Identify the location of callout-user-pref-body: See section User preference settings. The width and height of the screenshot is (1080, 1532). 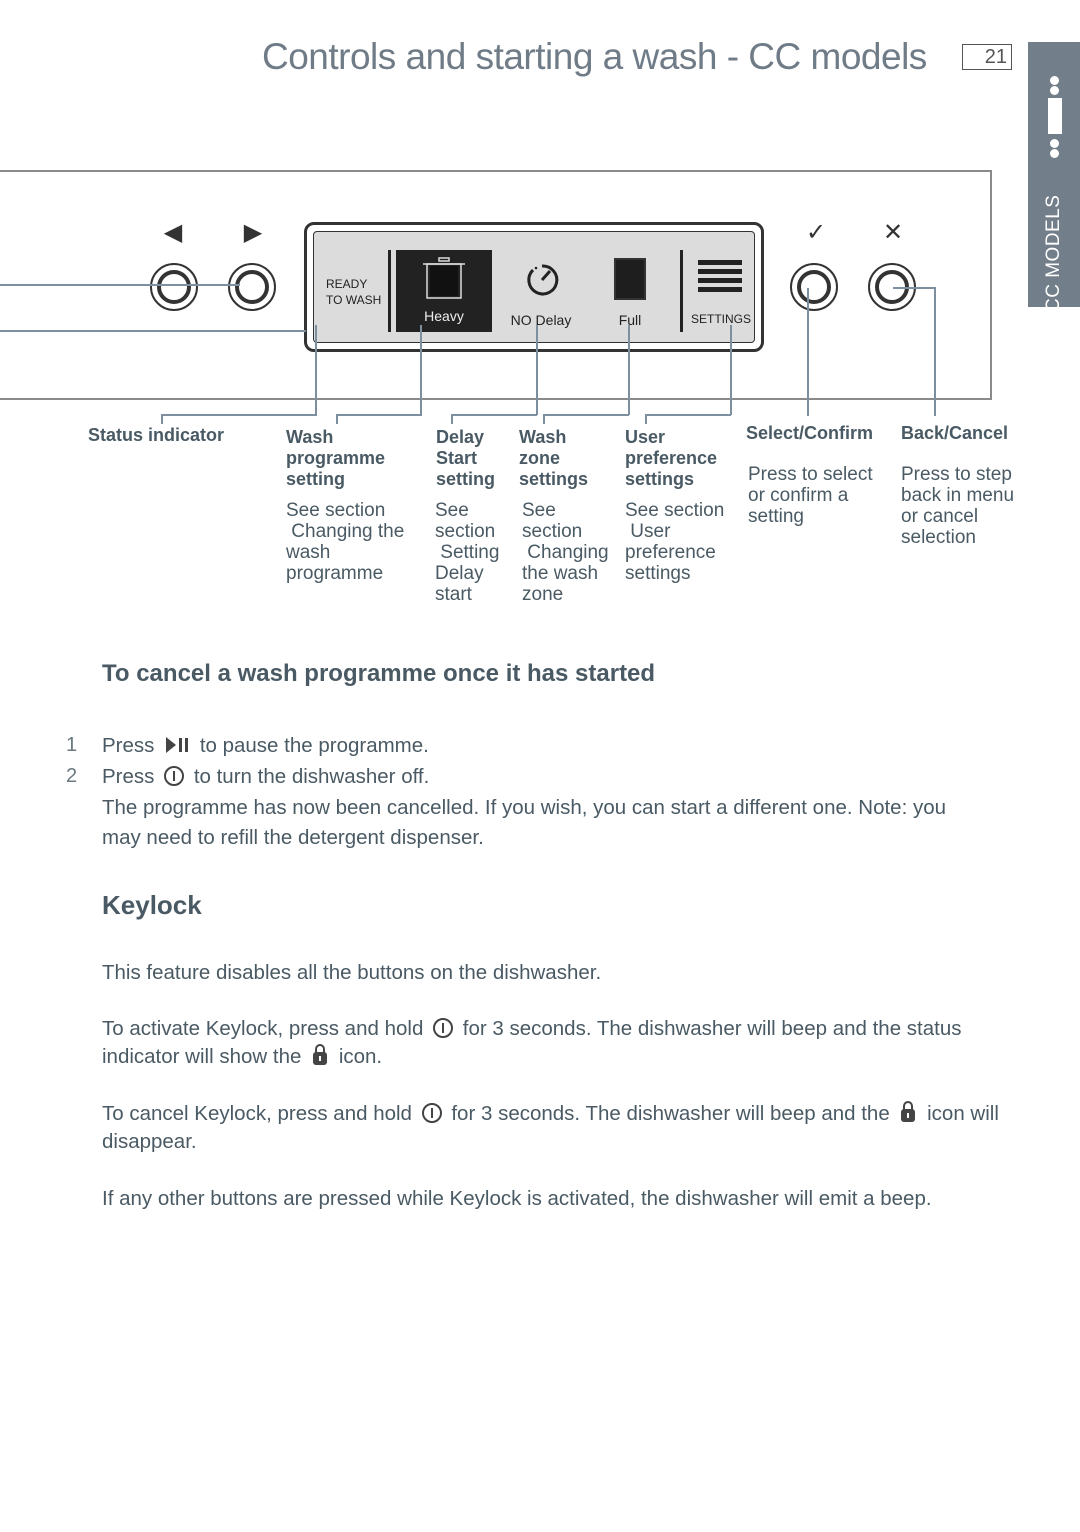
(675, 542).